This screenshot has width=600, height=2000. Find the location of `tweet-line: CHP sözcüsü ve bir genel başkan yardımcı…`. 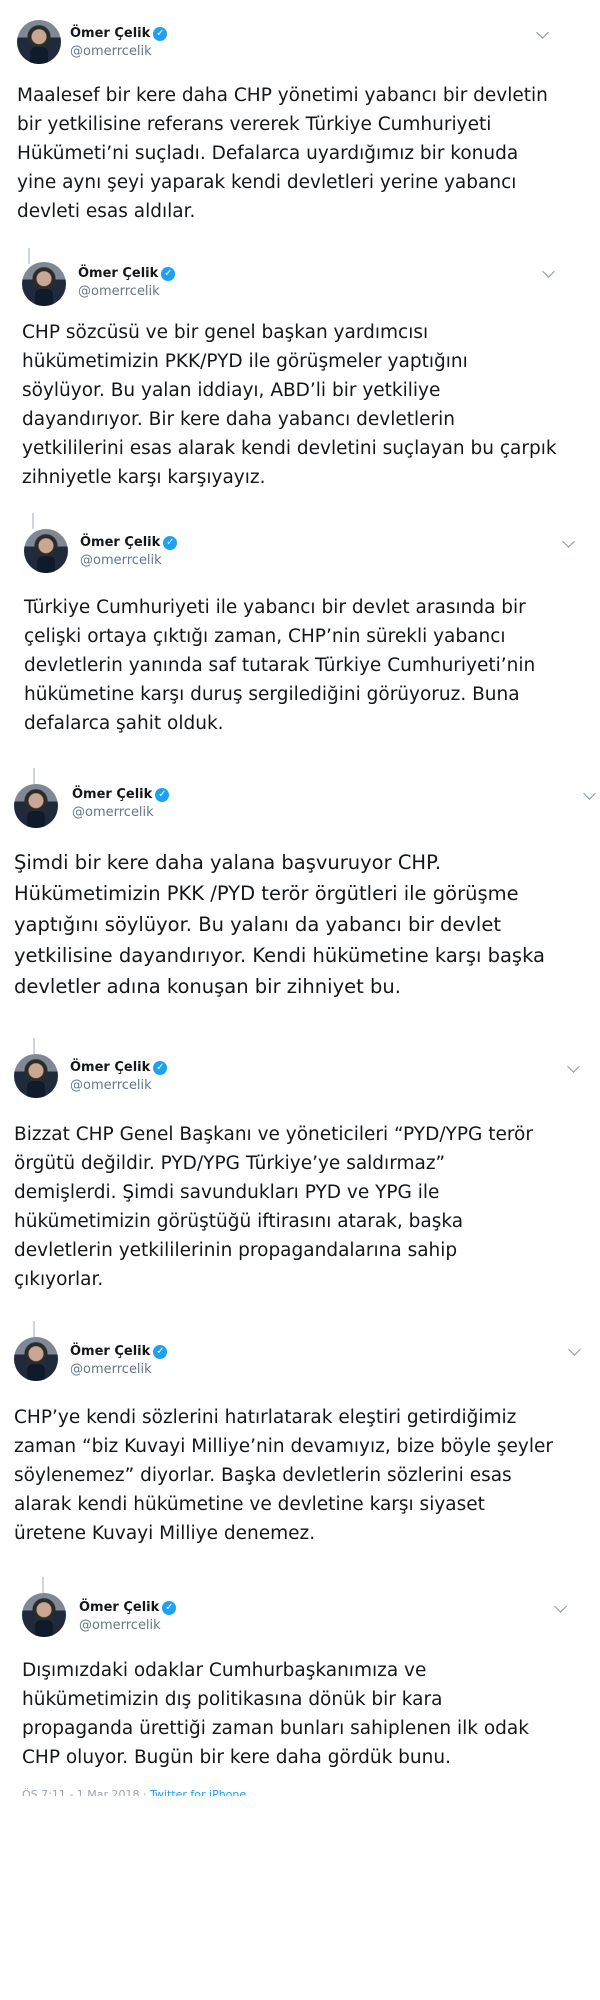

tweet-line: CHP sözcüsü ve bir genel başkan yardımcı… is located at coordinates (225, 332).